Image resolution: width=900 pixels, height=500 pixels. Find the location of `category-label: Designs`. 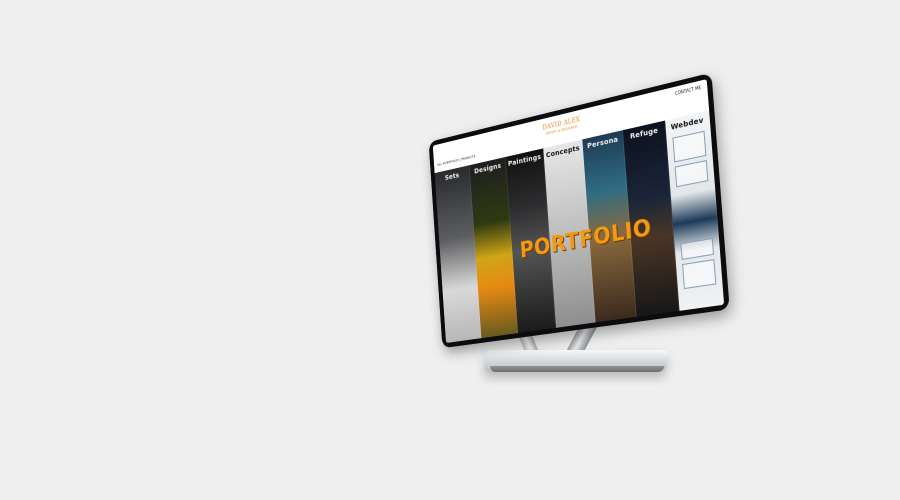

category-label: Designs is located at coordinates (487, 168).